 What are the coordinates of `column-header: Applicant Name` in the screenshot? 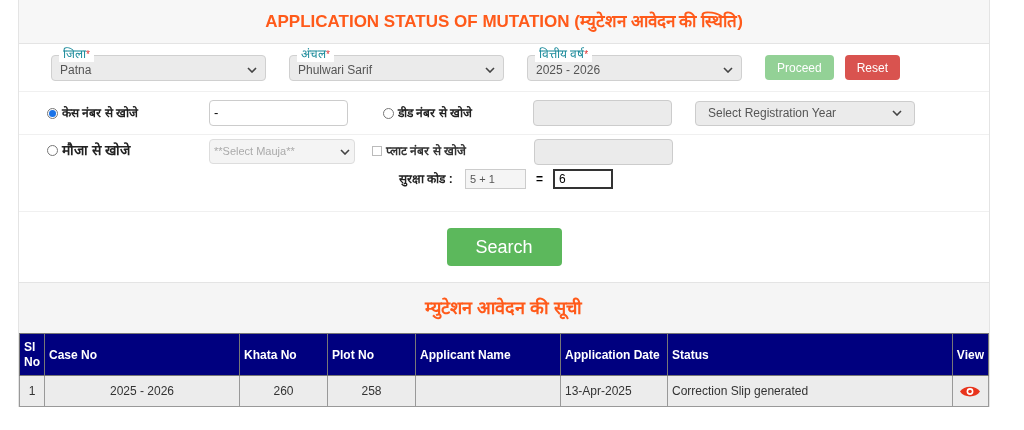 It's located at (488, 354).